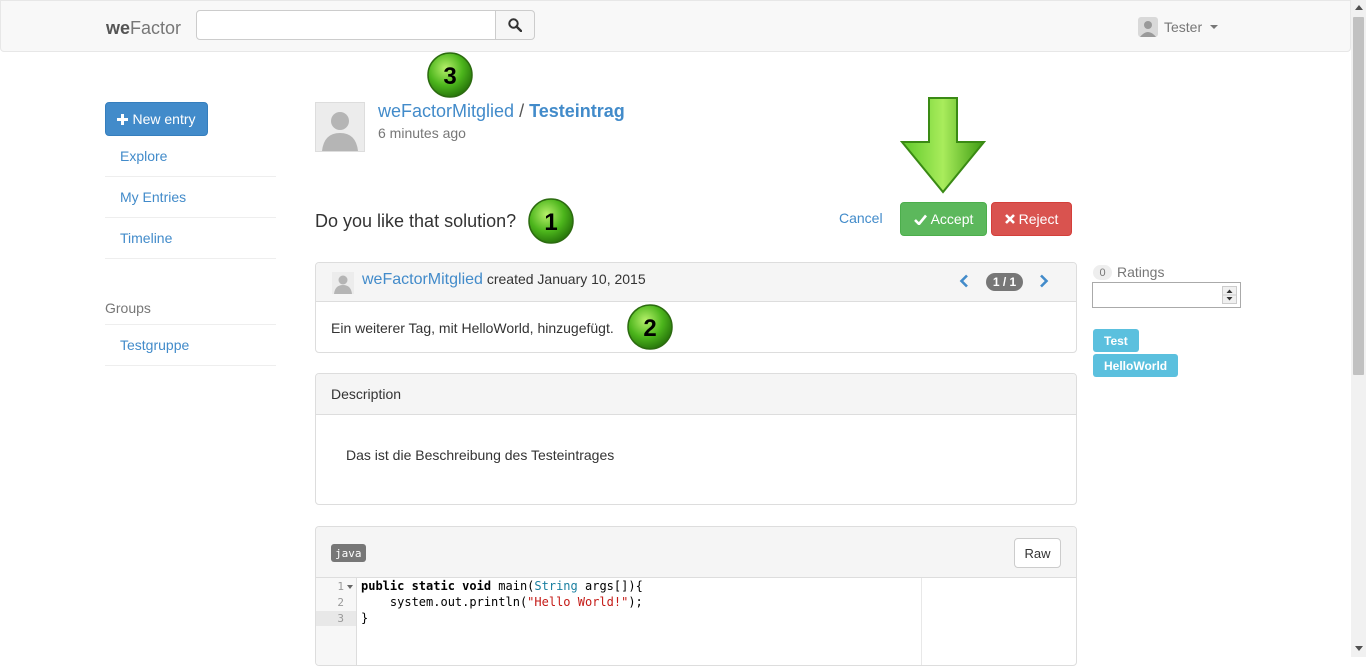 This screenshot has width=1366, height=666. What do you see at coordinates (346, 25) in the screenshot?
I see `search-input` at bounding box center [346, 25].